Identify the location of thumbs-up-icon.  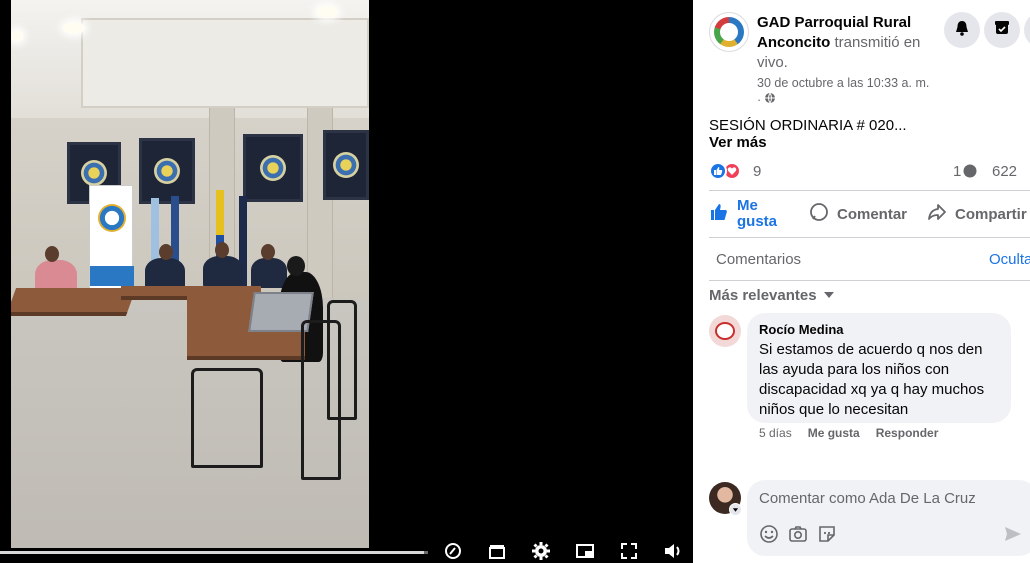
(723, 214).